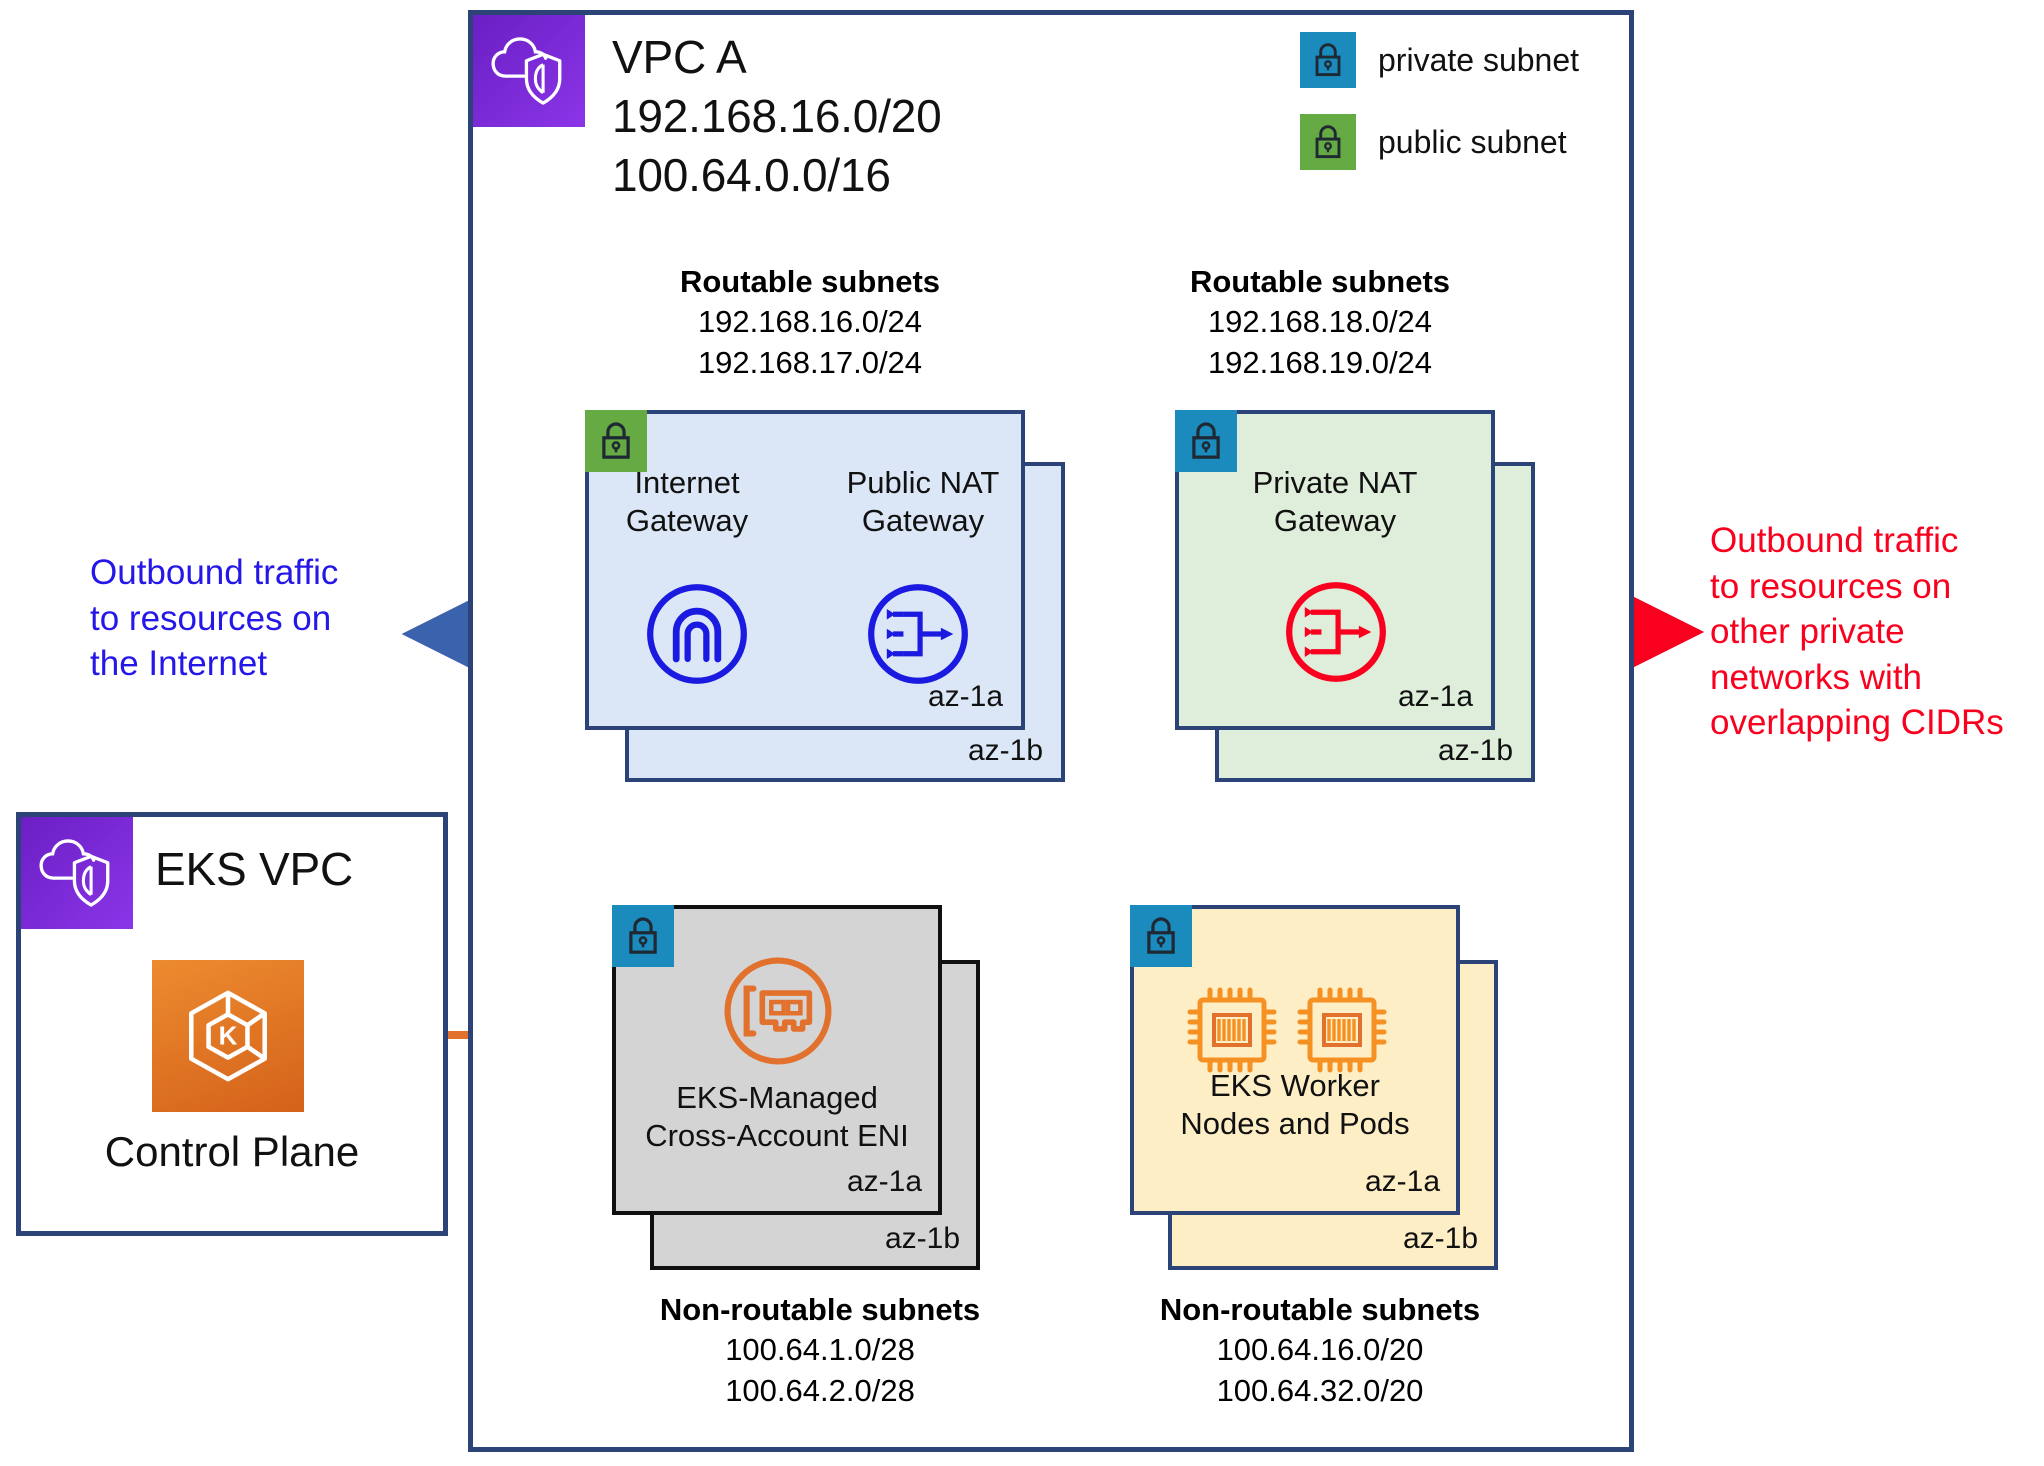  I want to click on cidr-line: 100.64.2.0/28, so click(820, 1390).